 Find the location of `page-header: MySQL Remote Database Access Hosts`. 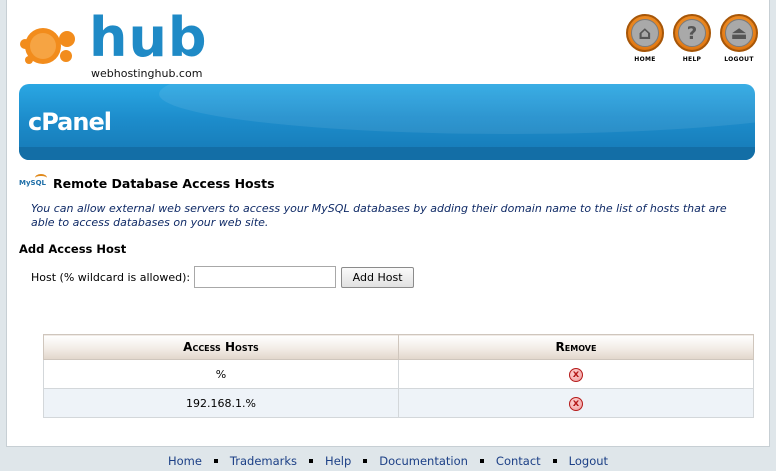

page-header: MySQL Remote Database Access Hosts is located at coordinates (389, 183).